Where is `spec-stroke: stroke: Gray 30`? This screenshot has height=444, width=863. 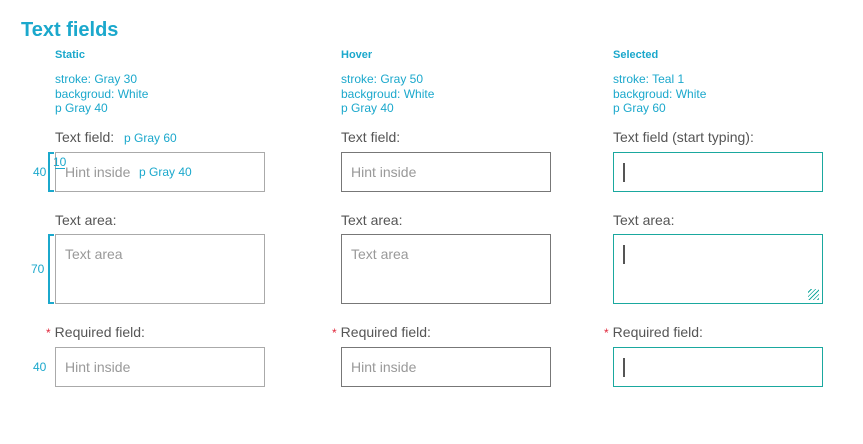
spec-stroke: stroke: Gray 30 is located at coordinates (96, 79).